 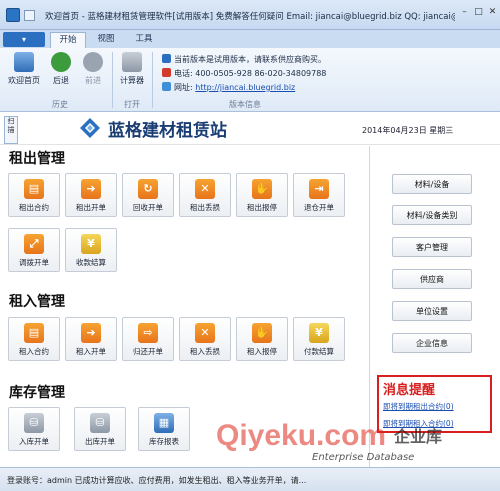 I want to click on home-icon, so click(x=24, y=62).